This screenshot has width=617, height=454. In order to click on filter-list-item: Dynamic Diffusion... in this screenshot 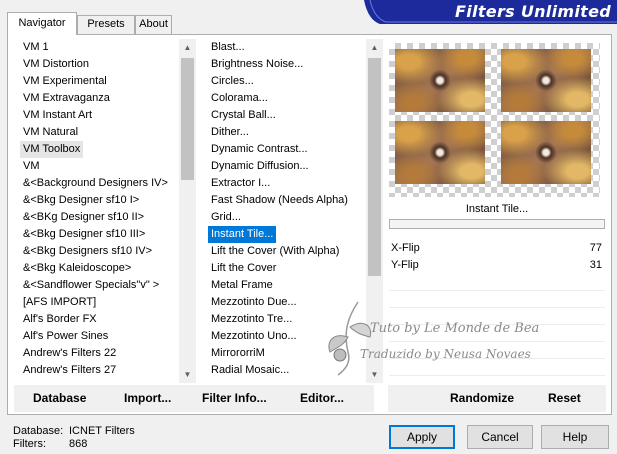, I will do `click(287, 166)`.